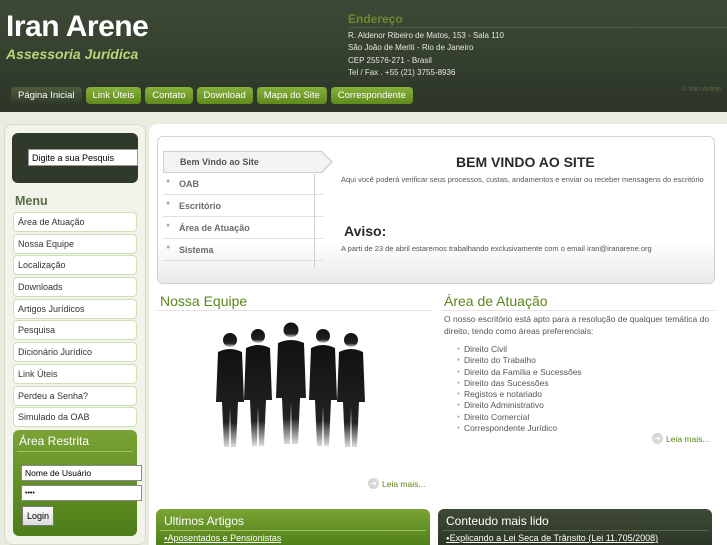 This screenshot has height=545, width=727. I want to click on nav-link-uteis: Link Úteis, so click(113, 95).